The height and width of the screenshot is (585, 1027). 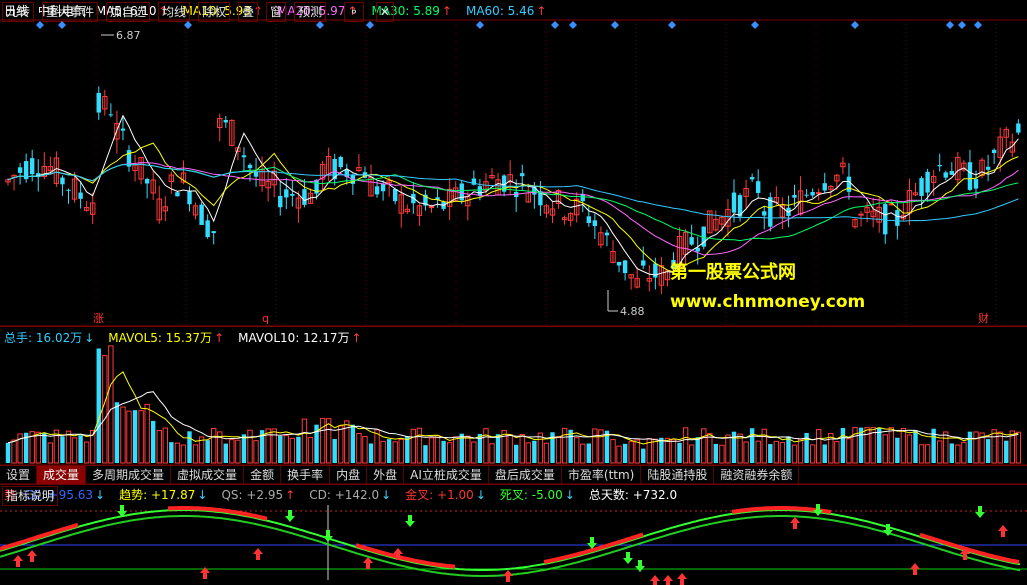 What do you see at coordinates (431, 207) in the screenshot?
I see `candle-up` at bounding box center [431, 207].